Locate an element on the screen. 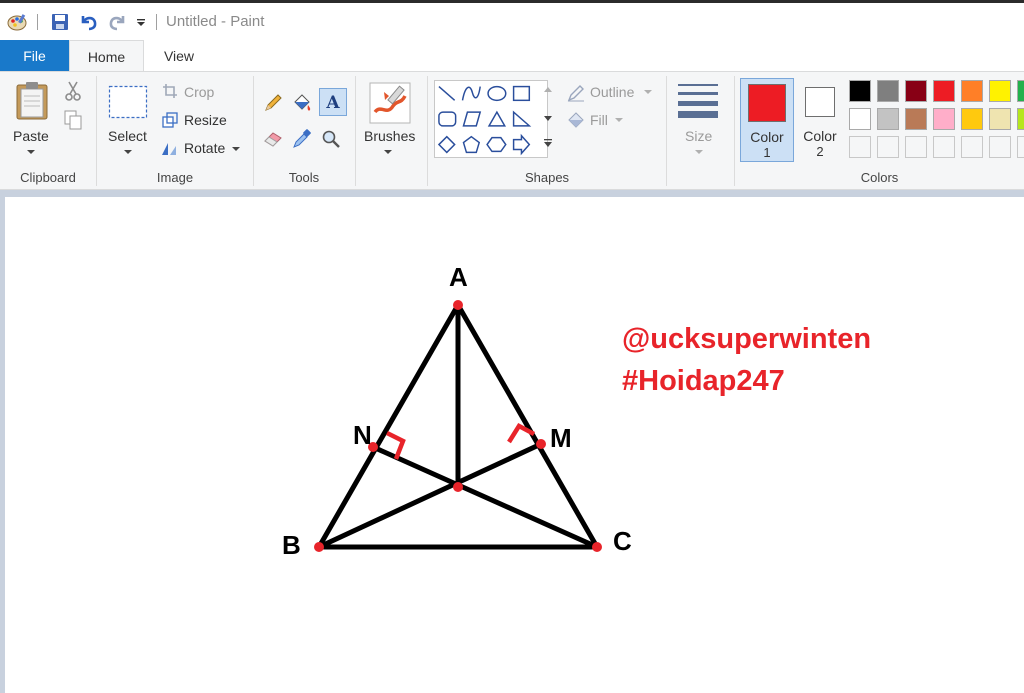 The width and height of the screenshot is (1024, 693). segment-bm is located at coordinates (430, 495).